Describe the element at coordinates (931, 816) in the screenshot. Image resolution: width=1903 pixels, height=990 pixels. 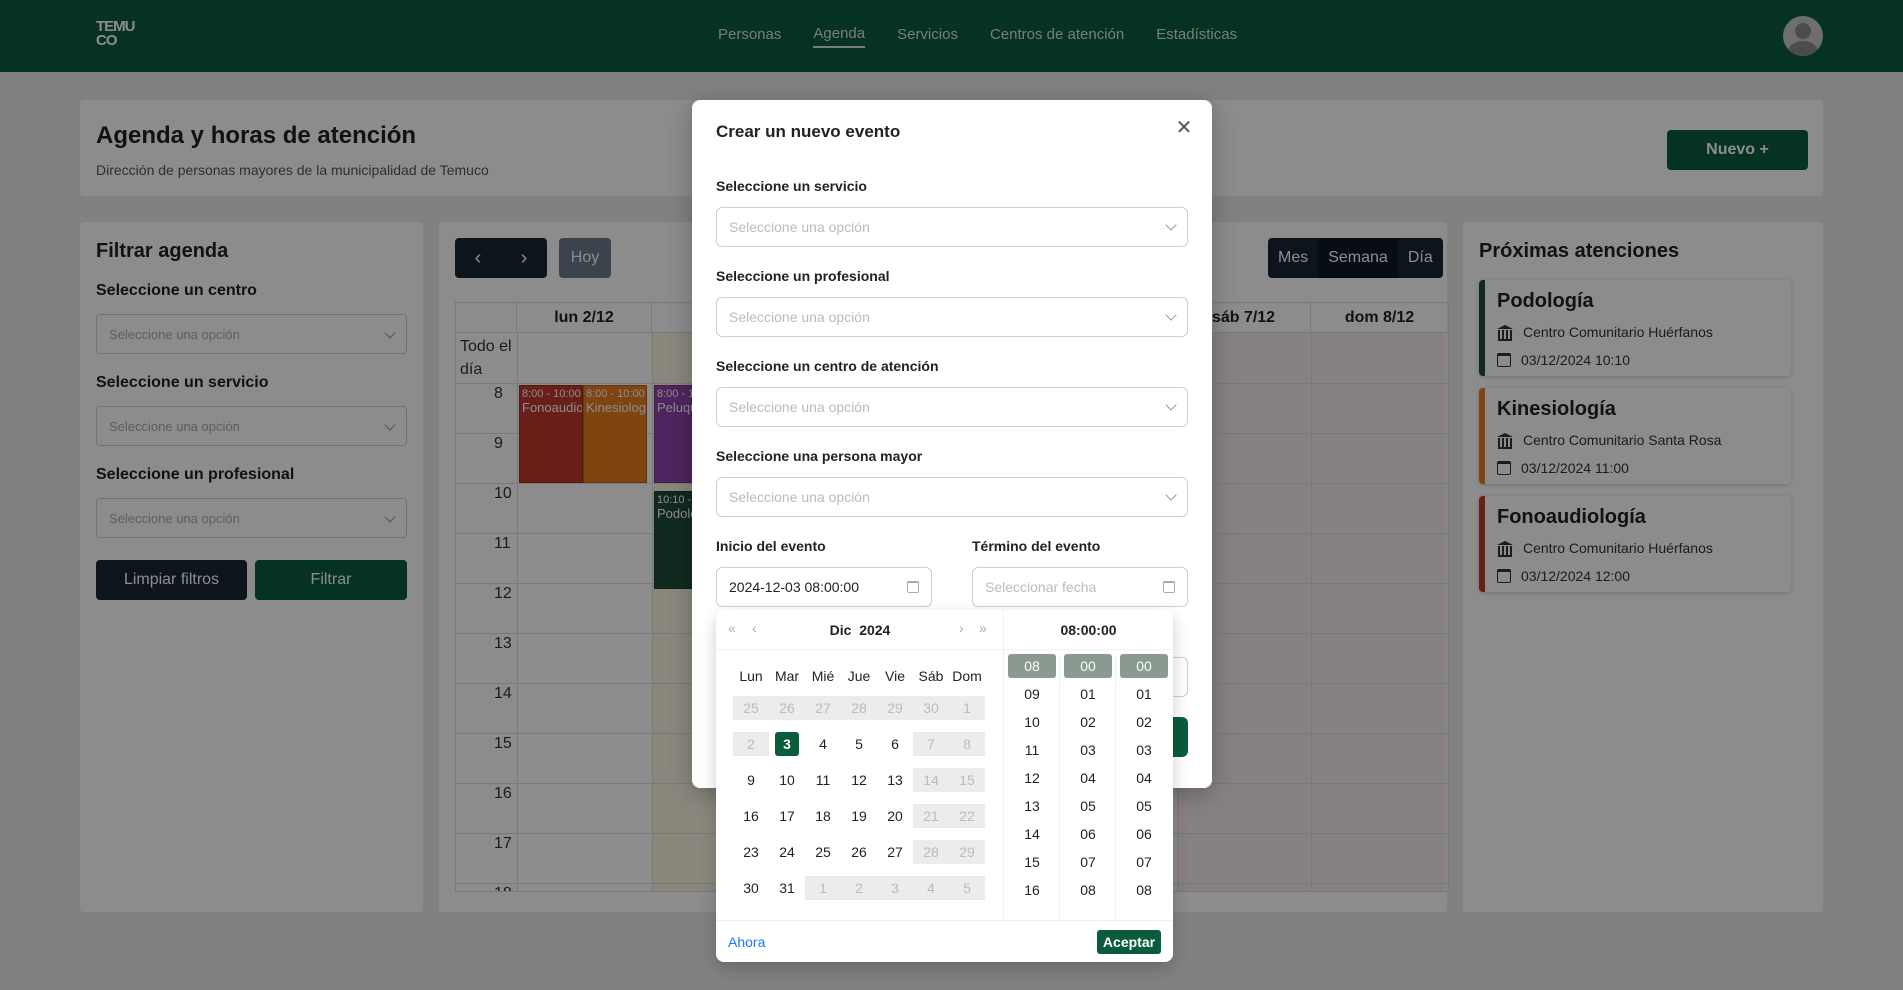
I see `day-cell: 21` at that location.